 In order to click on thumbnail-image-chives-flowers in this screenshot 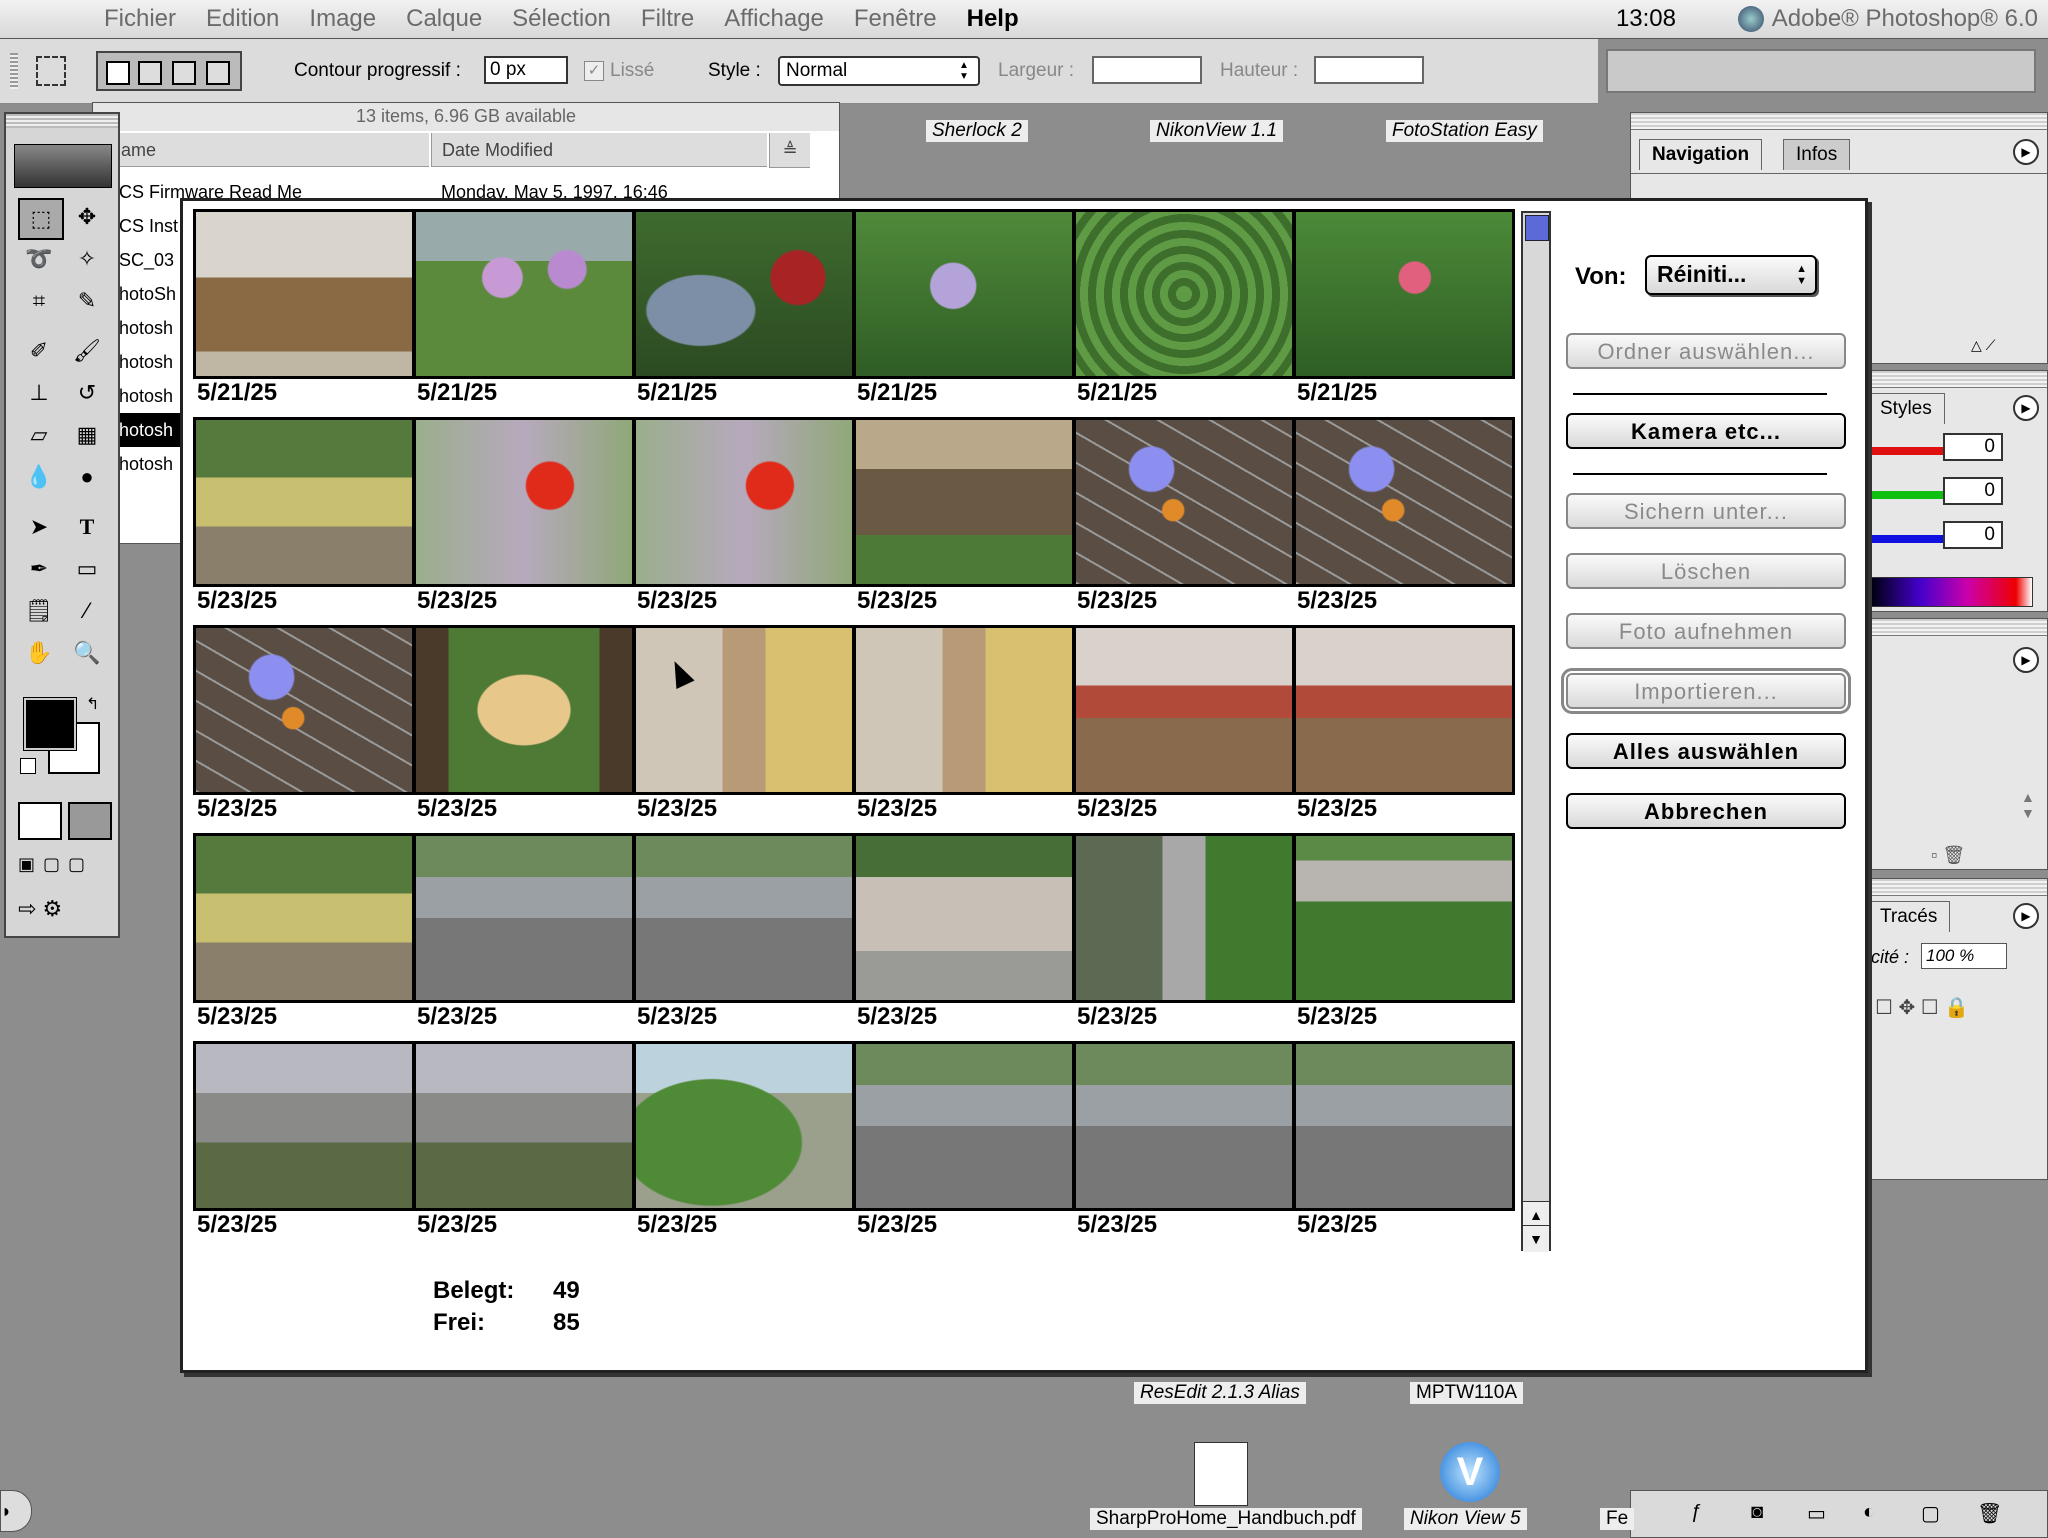, I will do `click(524, 294)`.